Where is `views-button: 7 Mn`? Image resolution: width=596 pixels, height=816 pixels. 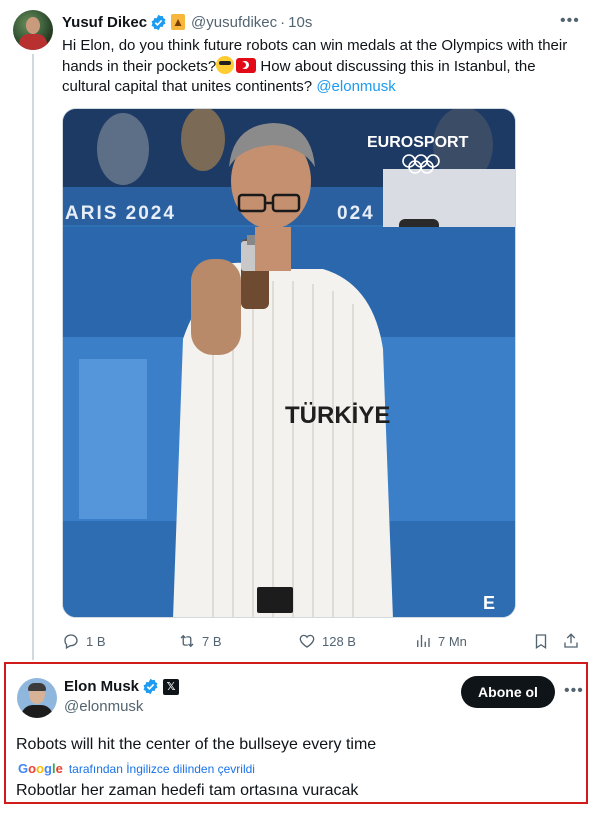 views-button: 7 Mn is located at coordinates (440, 641).